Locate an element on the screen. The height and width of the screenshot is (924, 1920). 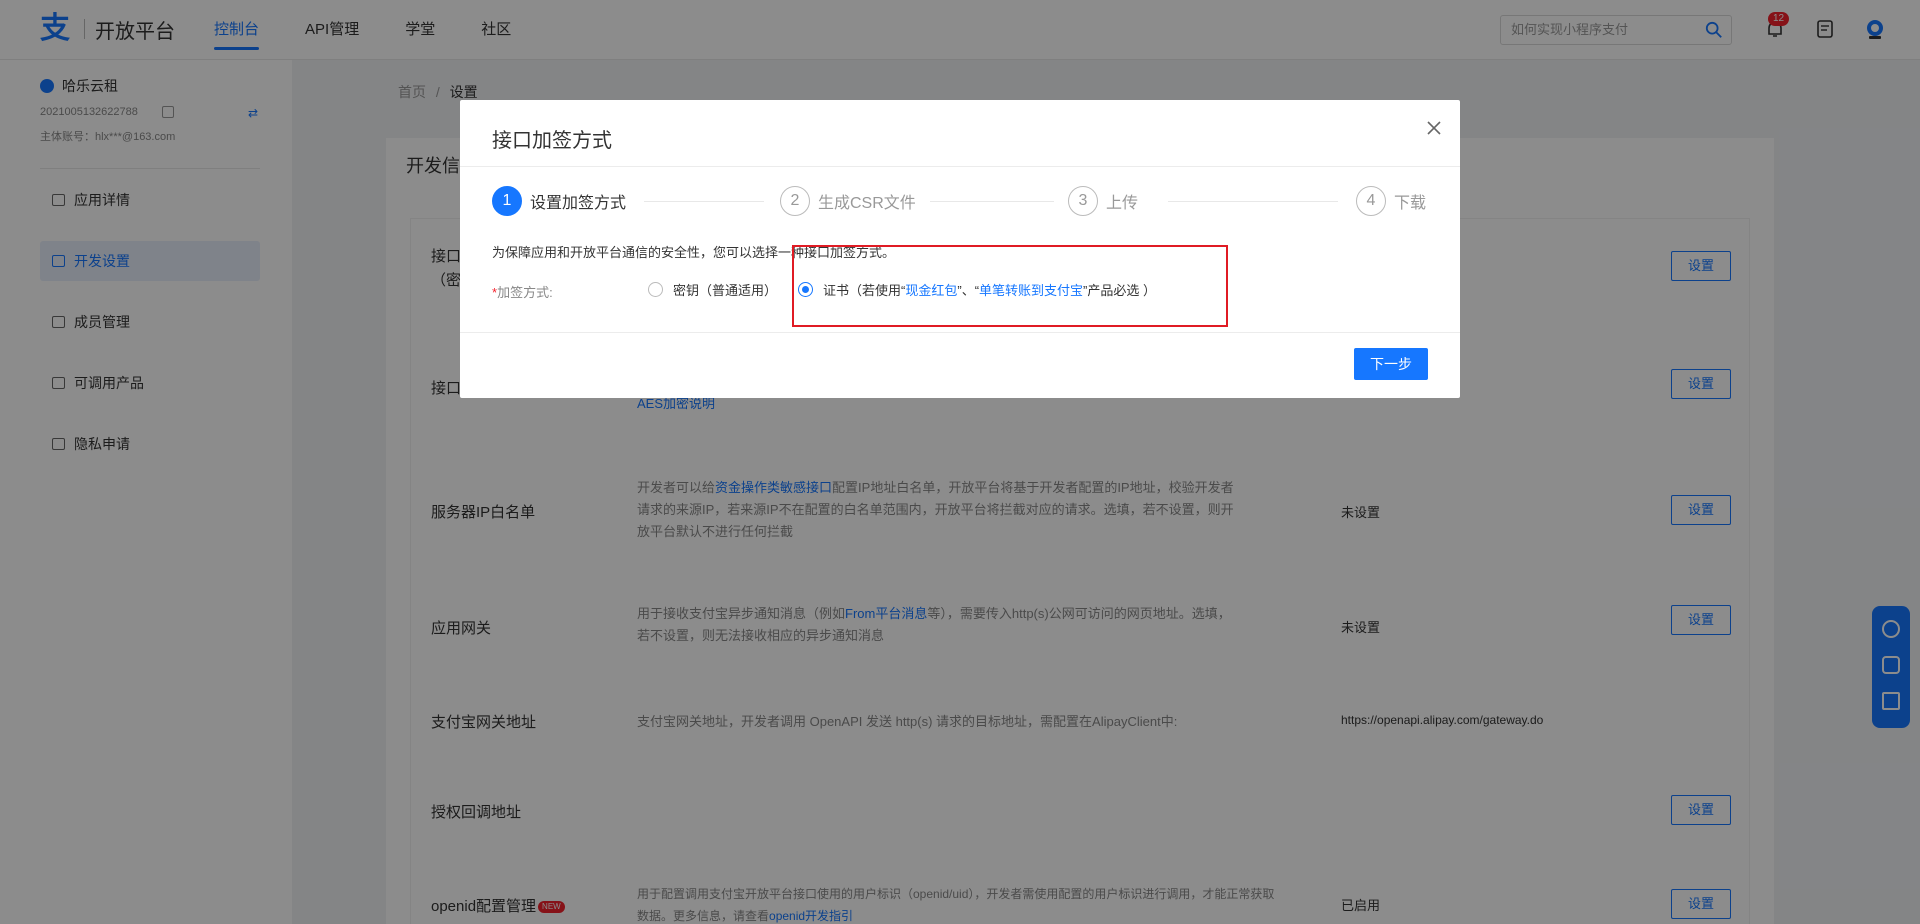
step-label: 上传 is located at coordinates (1122, 203).